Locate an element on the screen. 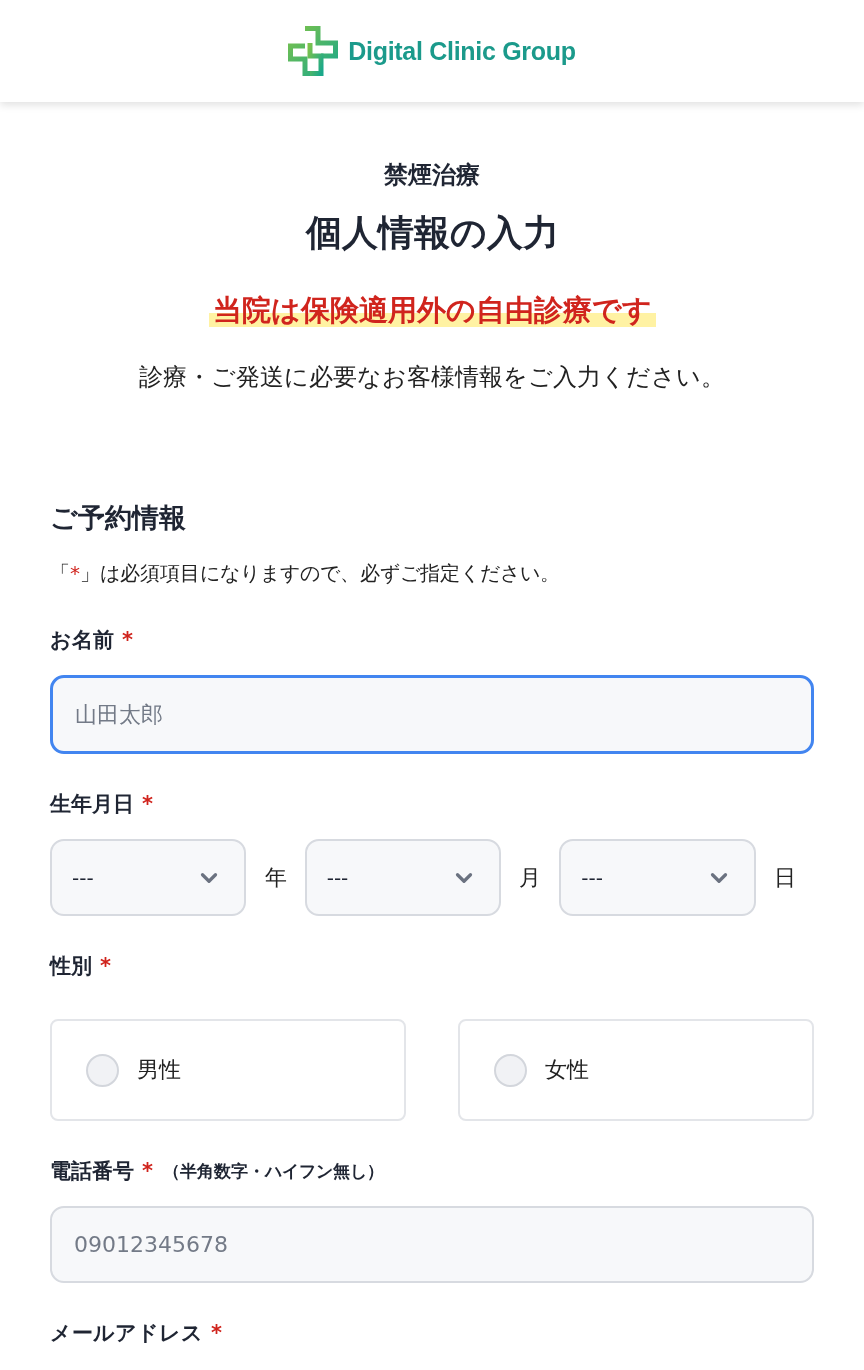  unit-label: 日 is located at coordinates (784, 877).